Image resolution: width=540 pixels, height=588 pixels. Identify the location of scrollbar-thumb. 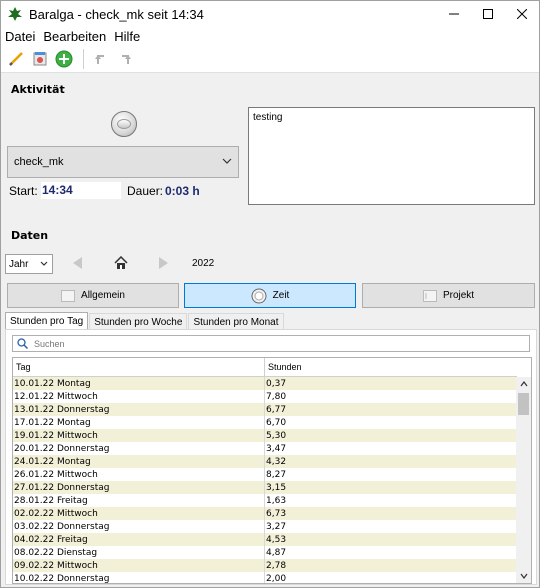
(523, 404).